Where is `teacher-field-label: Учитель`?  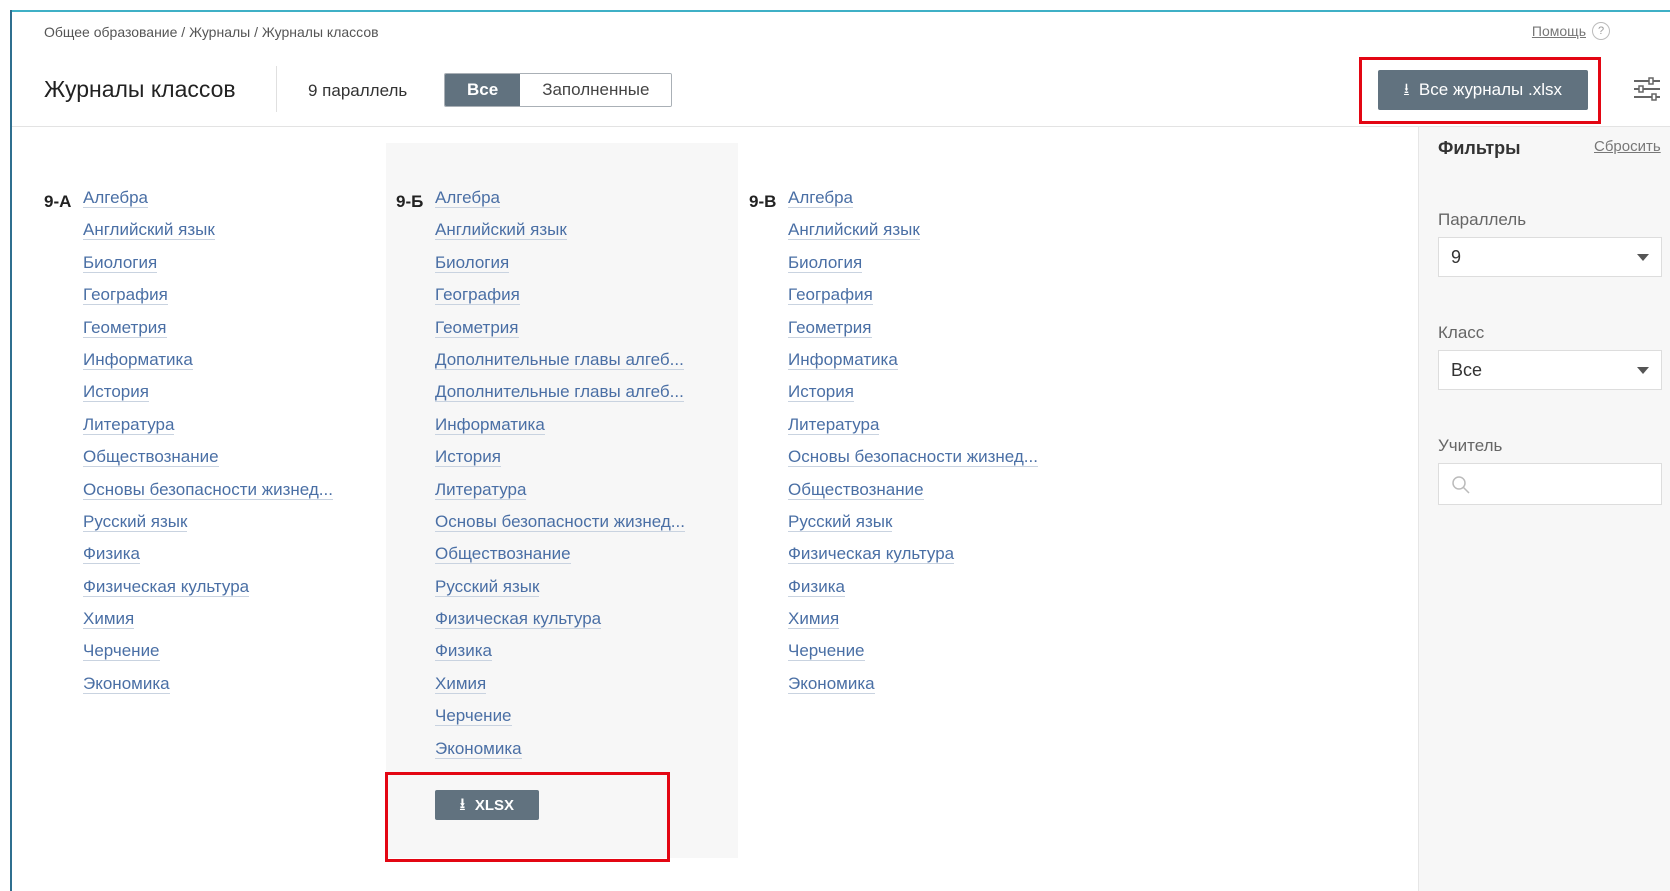 teacher-field-label: Учитель is located at coordinates (1470, 445).